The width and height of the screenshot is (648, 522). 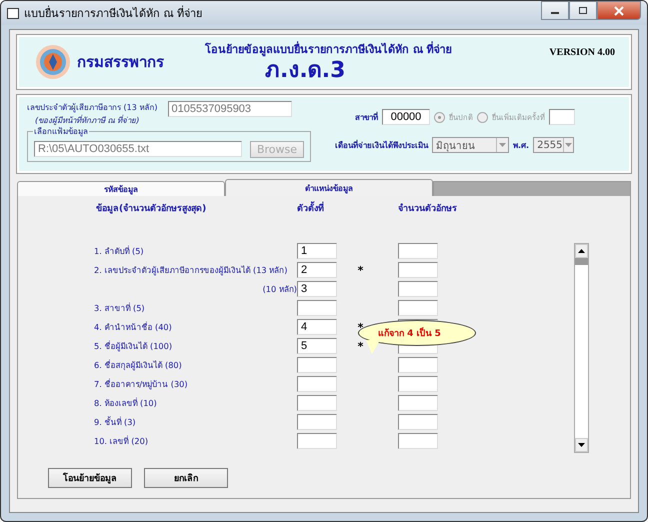 I want to click on close-icon, so click(x=619, y=11).